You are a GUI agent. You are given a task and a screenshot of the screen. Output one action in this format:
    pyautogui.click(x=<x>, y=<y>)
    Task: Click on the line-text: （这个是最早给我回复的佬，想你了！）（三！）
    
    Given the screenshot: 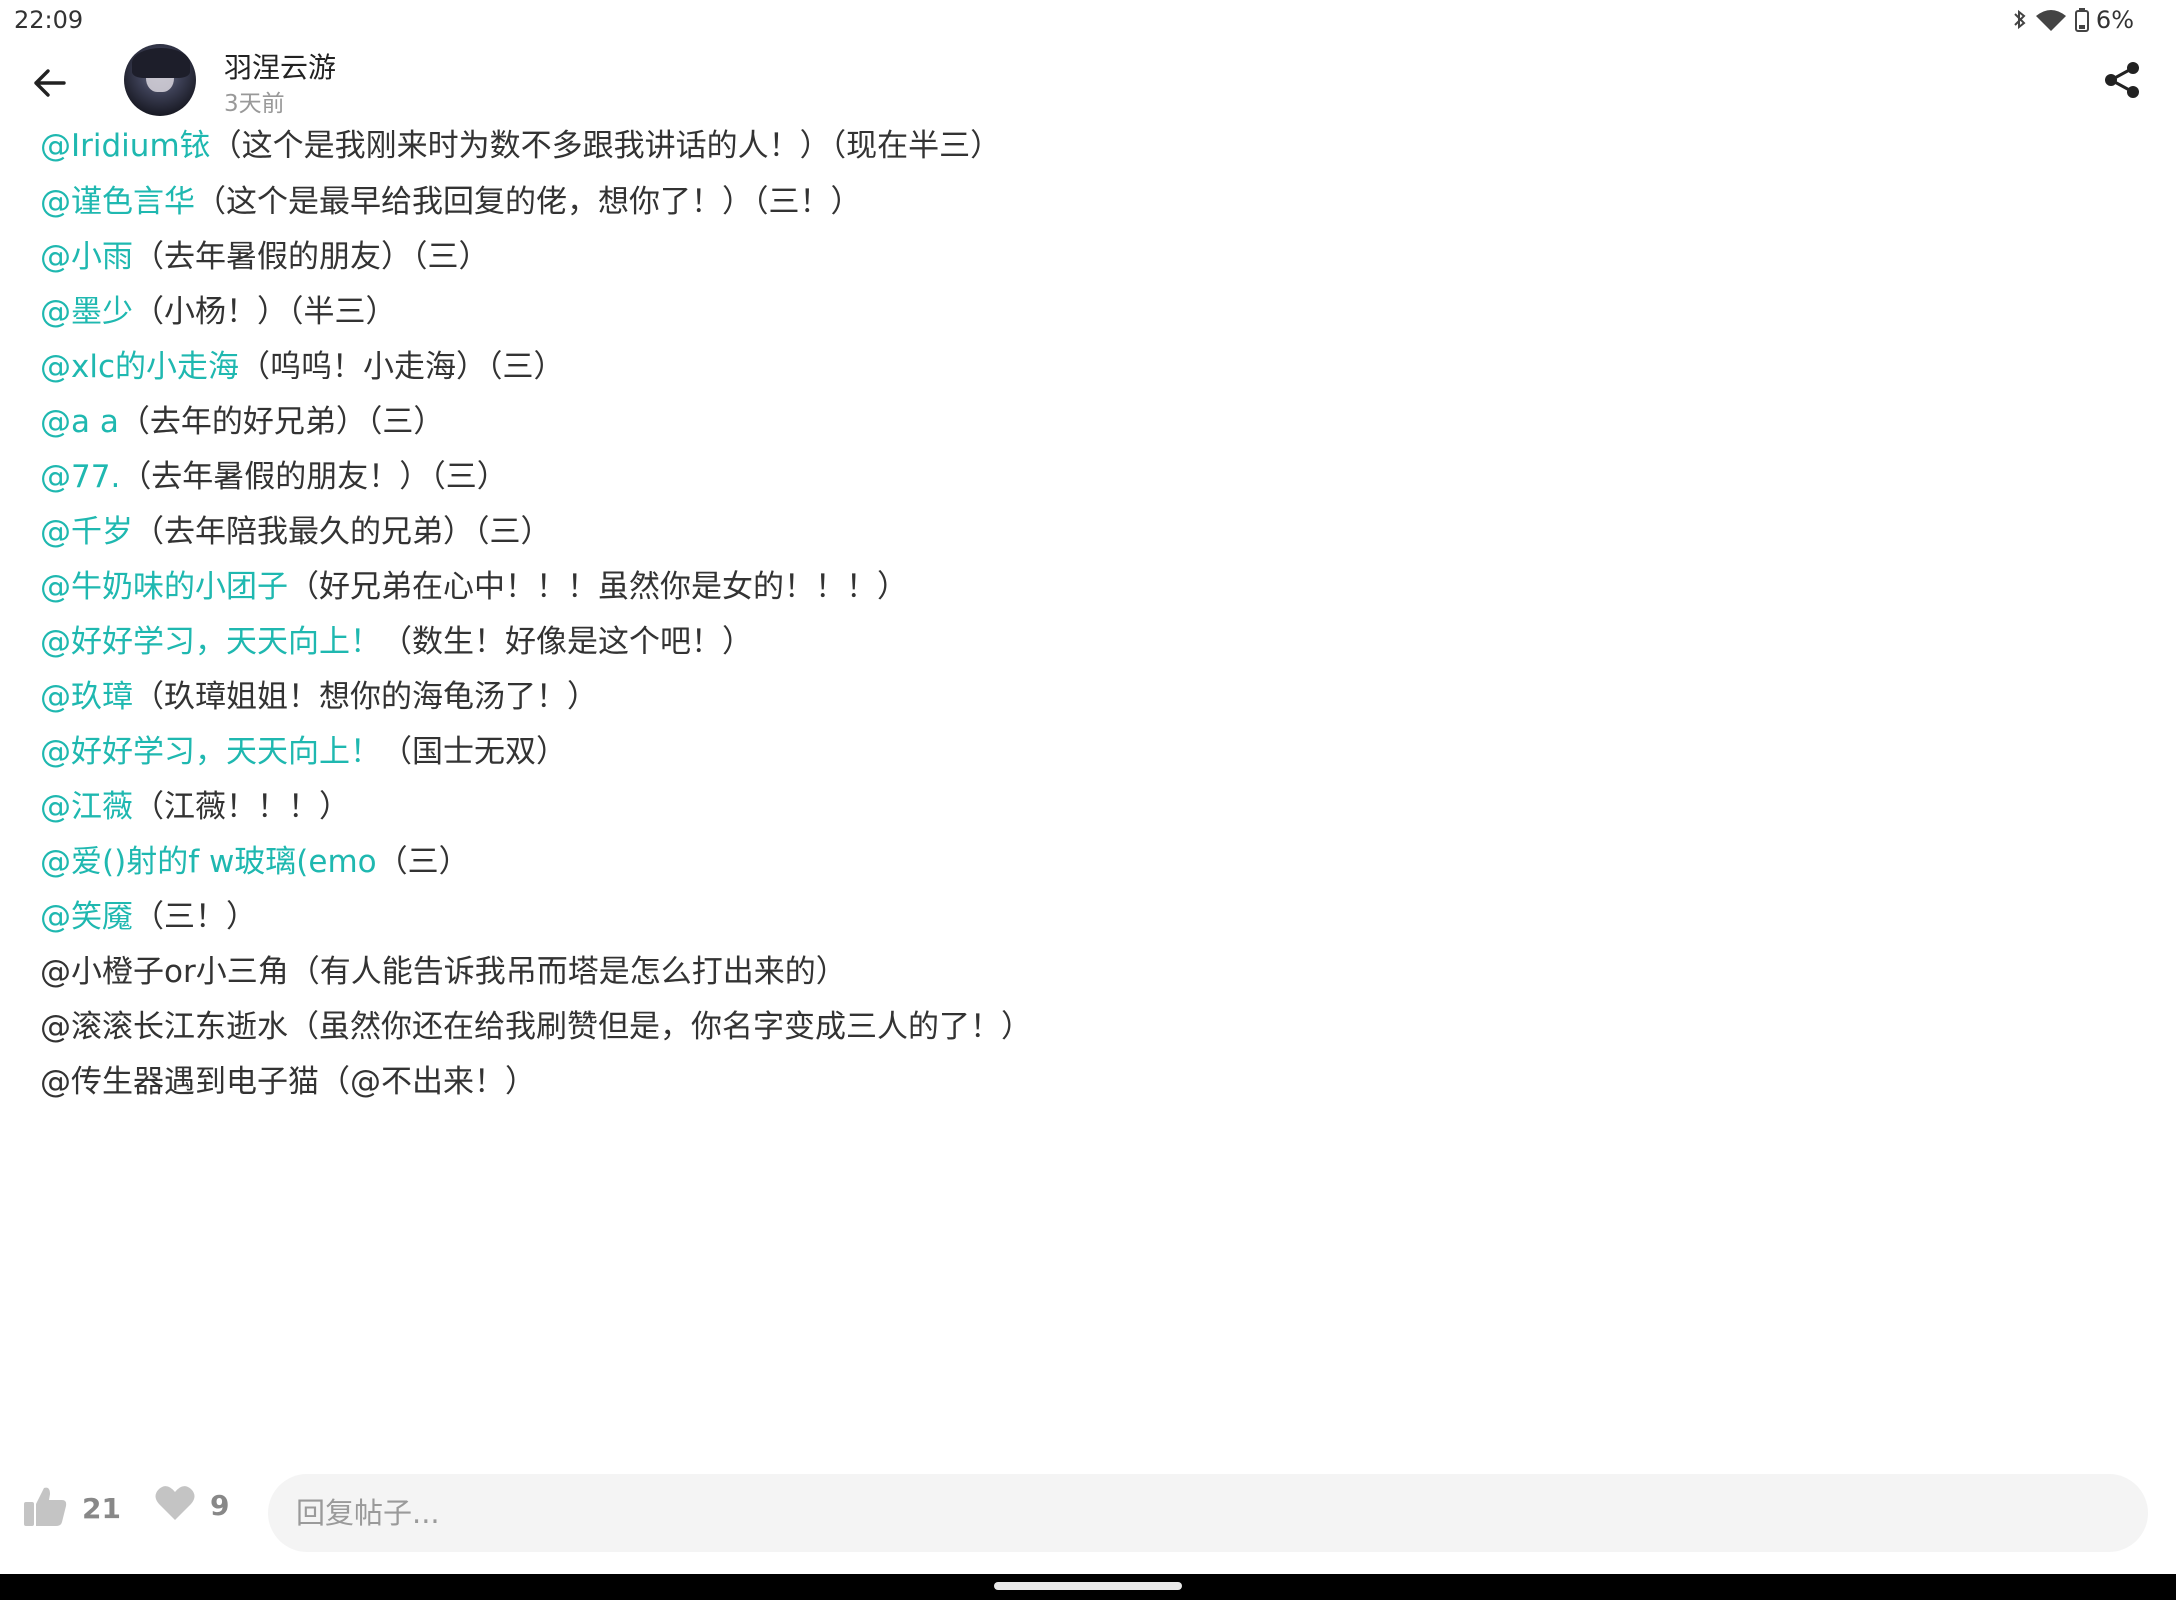 What is the action you would take?
    pyautogui.click(x=528, y=202)
    